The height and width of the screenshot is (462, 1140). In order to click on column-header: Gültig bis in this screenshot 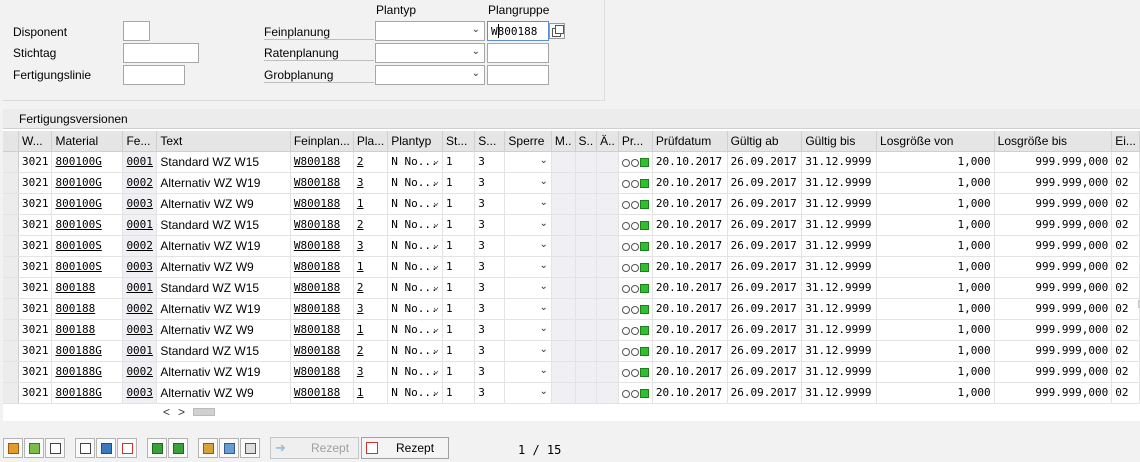, I will do `click(839, 141)`.